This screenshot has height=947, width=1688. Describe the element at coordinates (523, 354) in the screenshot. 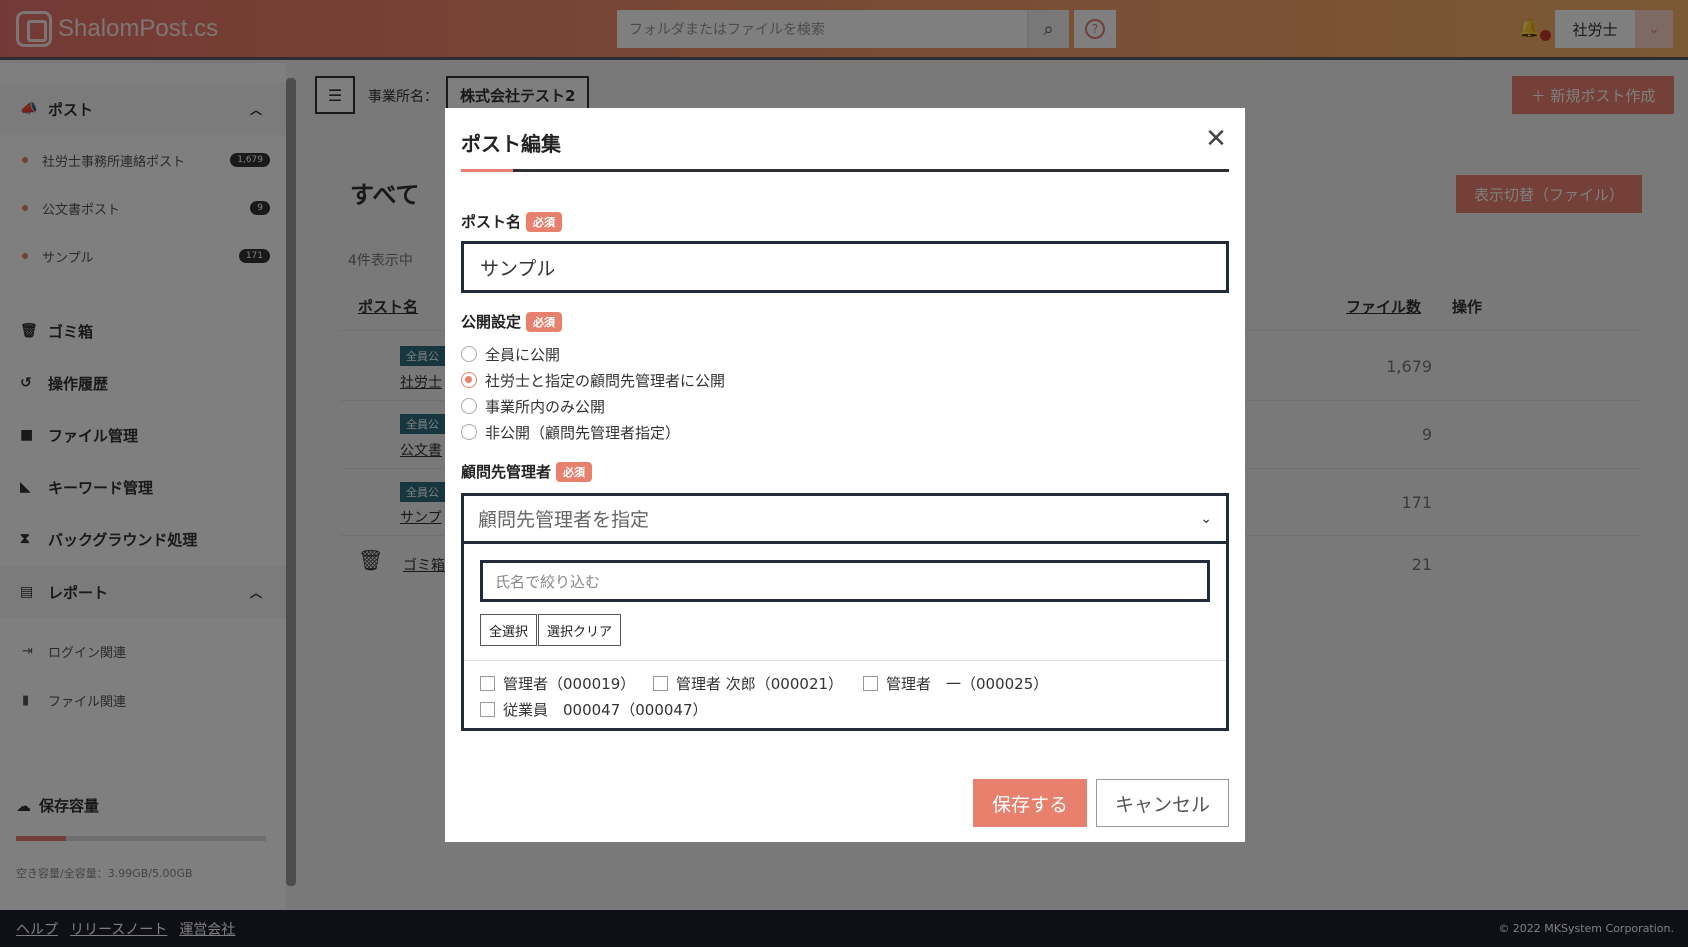

I see `radio-label: 全員に公開` at that location.